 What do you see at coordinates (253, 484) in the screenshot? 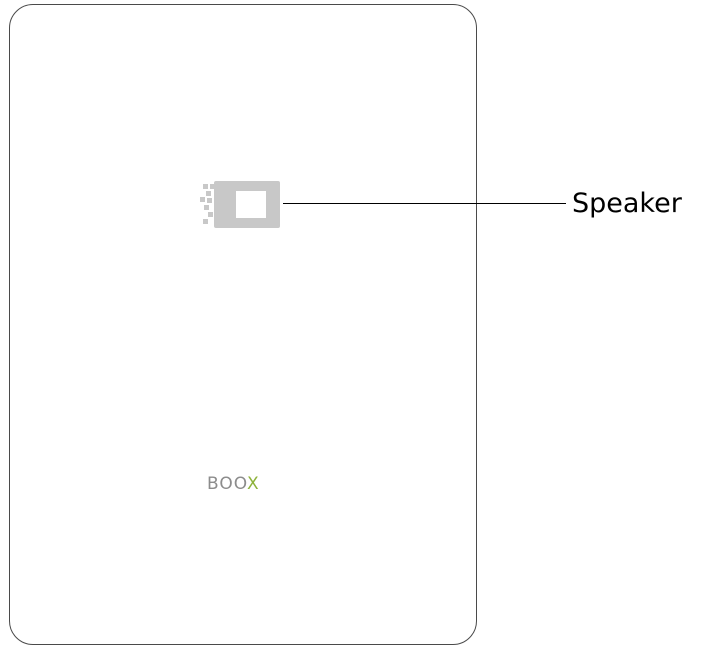
I see `logo-text-accent: X` at bounding box center [253, 484].